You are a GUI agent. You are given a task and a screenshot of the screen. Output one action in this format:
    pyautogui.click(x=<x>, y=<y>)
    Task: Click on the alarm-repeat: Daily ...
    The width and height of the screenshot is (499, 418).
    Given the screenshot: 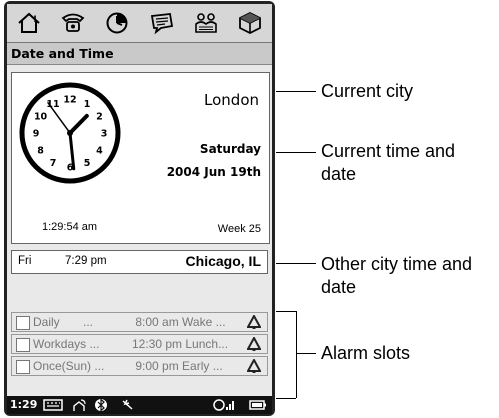 What is the action you would take?
    pyautogui.click(x=63, y=322)
    